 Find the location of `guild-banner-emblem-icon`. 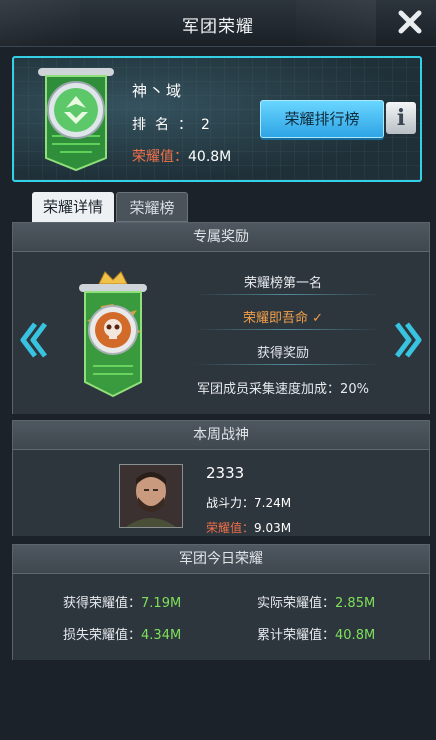

guild-banner-emblem-icon is located at coordinates (76, 120).